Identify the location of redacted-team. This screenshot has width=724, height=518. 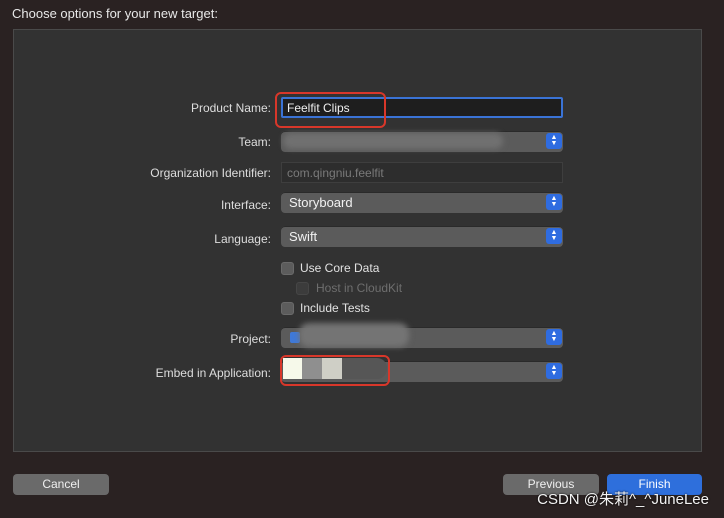
(393, 141).